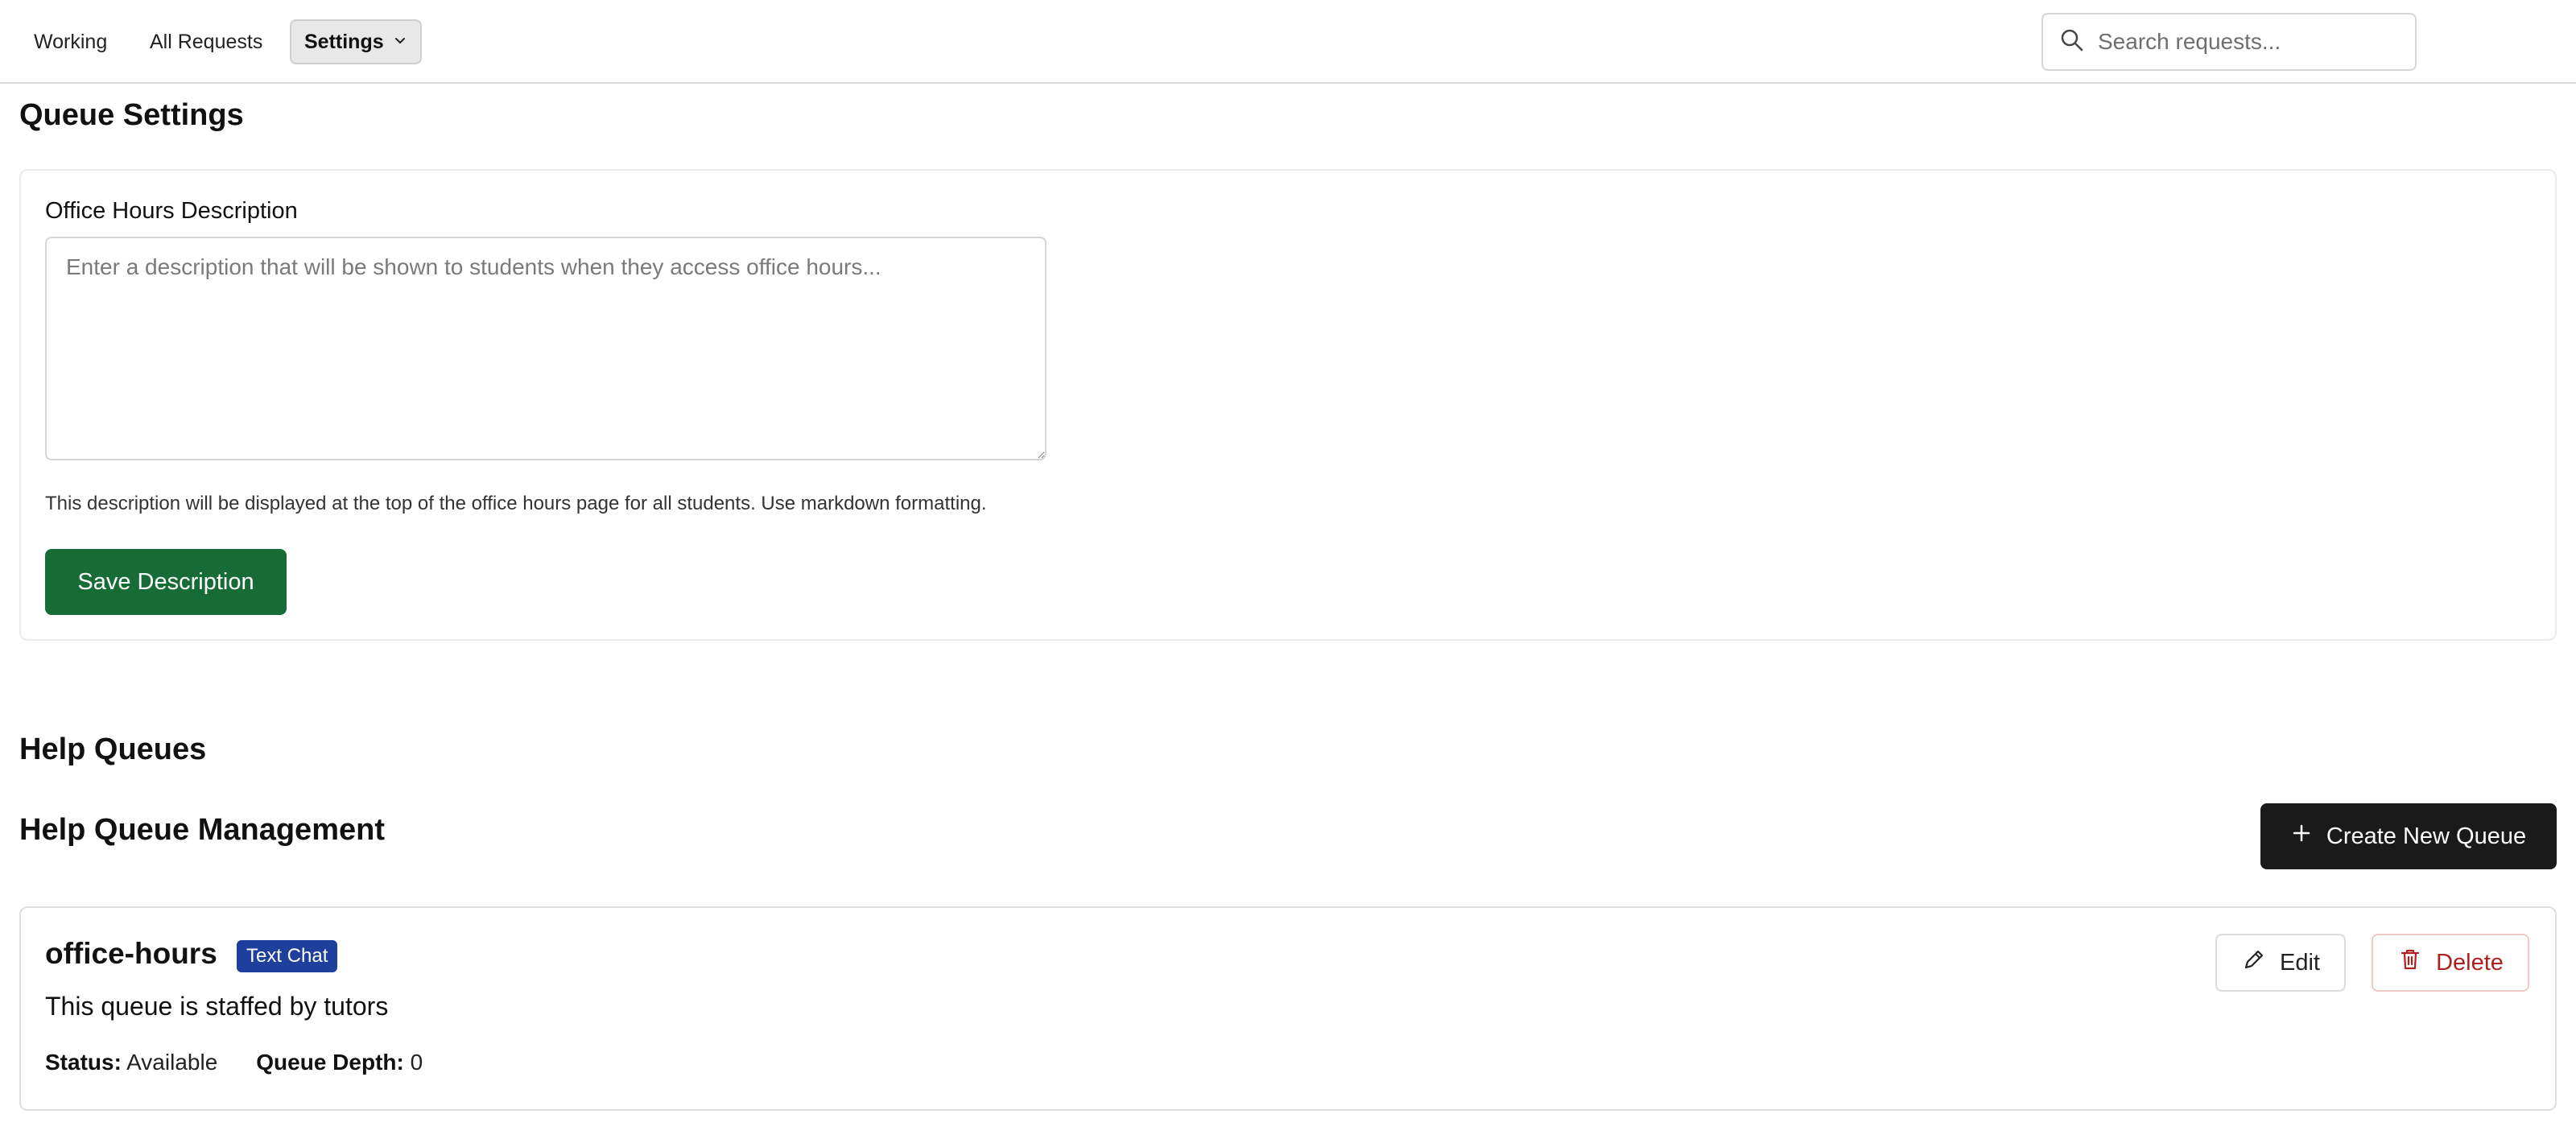 The image size is (2576, 1143). What do you see at coordinates (70, 41) in the screenshot?
I see `nav-tab-working: Working` at bounding box center [70, 41].